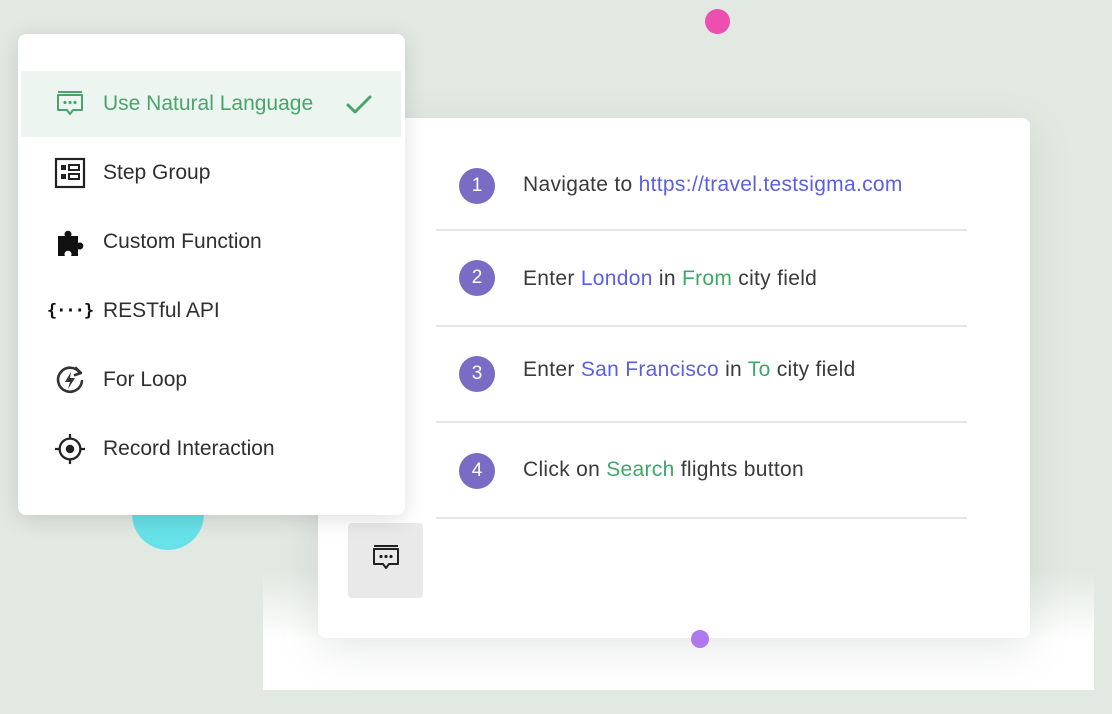 This screenshot has height=714, width=1112. I want to click on step-number-badge: 1, so click(477, 186).